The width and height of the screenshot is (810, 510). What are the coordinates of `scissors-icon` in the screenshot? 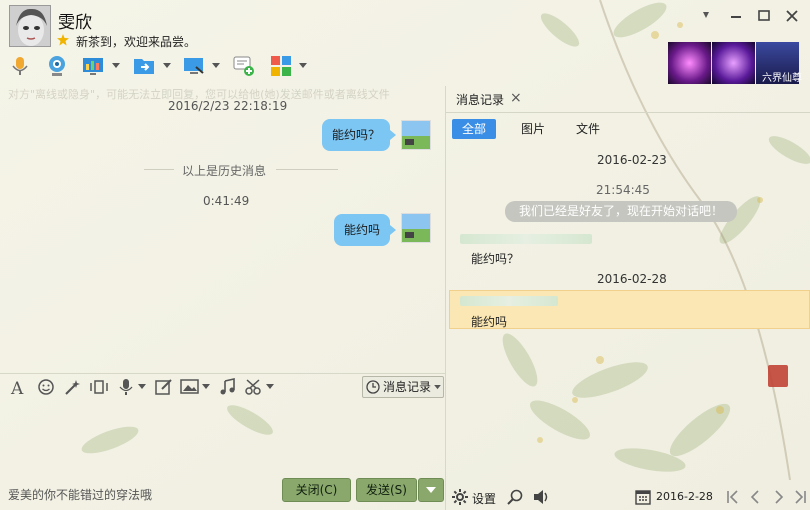 It's located at (254, 387).